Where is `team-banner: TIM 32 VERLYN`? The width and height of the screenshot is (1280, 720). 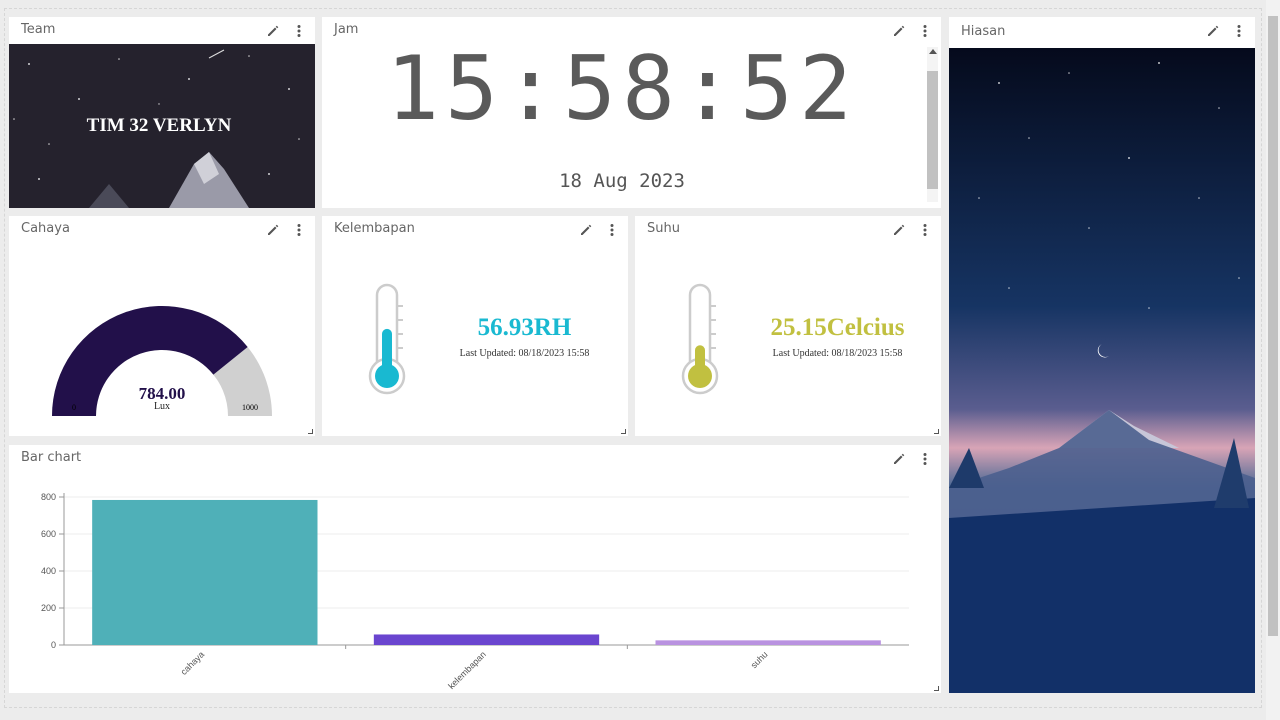 team-banner: TIM 32 VERLYN is located at coordinates (162, 126).